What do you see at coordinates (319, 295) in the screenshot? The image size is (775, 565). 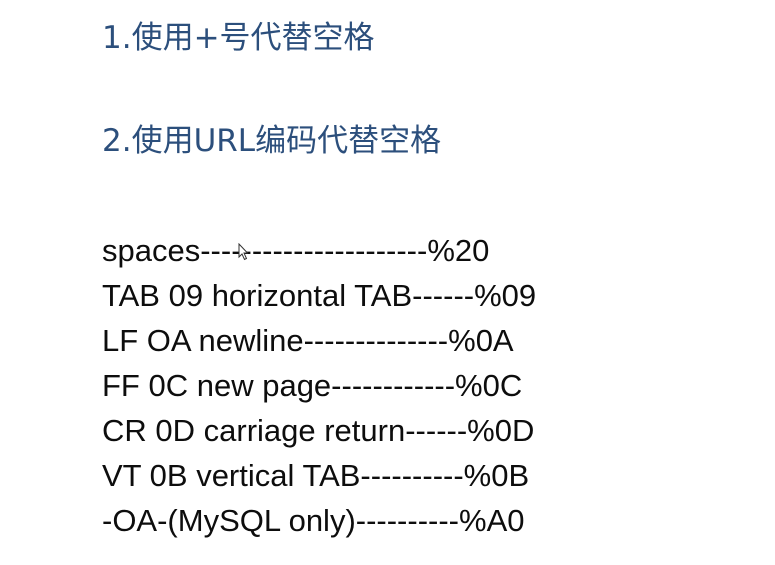 I see `encoding-row-tab: TAB 09 horizontal TAB------%09` at bounding box center [319, 295].